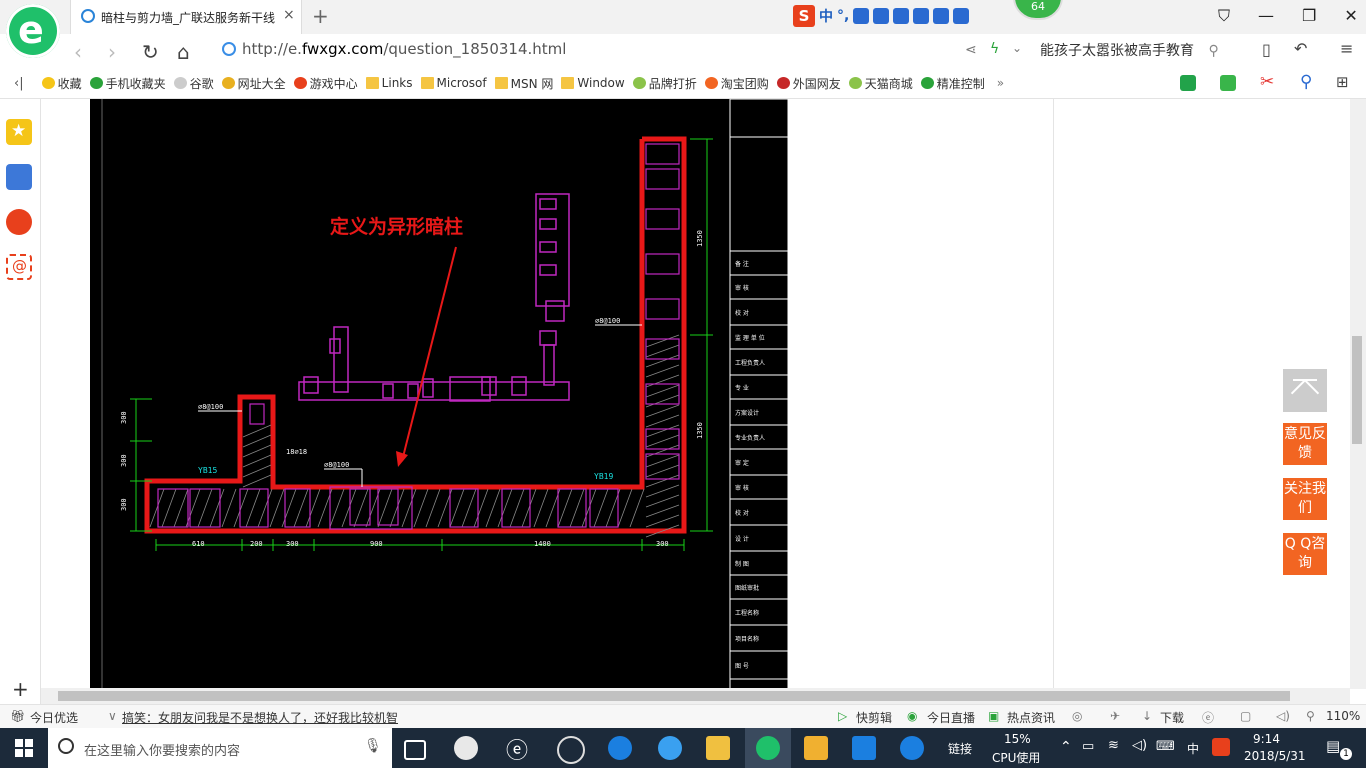 The image size is (1366, 768). Describe the element at coordinates (260, 717) in the screenshot. I see `news-ticker-link: 搞笑：女朋友问我是不是想换人了，还好我比较机智` at that location.